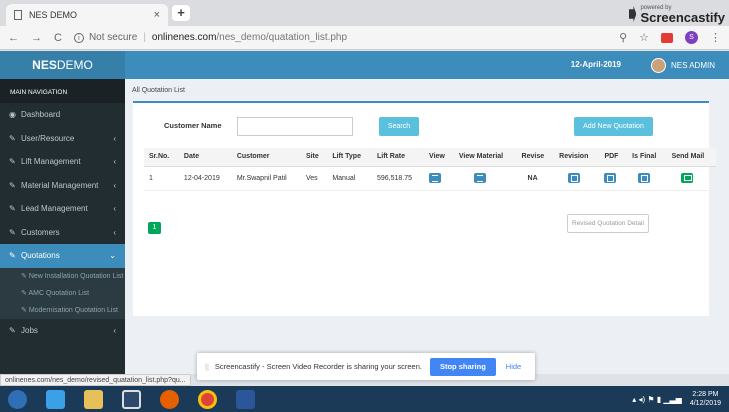 This screenshot has width=729, height=412. Describe the element at coordinates (535, 157) in the screenshot. I see `col-revise: Revise` at that location.